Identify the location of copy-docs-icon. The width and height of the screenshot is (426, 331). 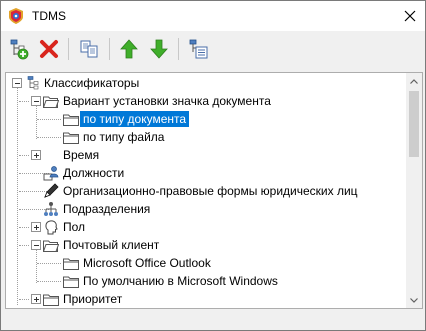
(89, 49).